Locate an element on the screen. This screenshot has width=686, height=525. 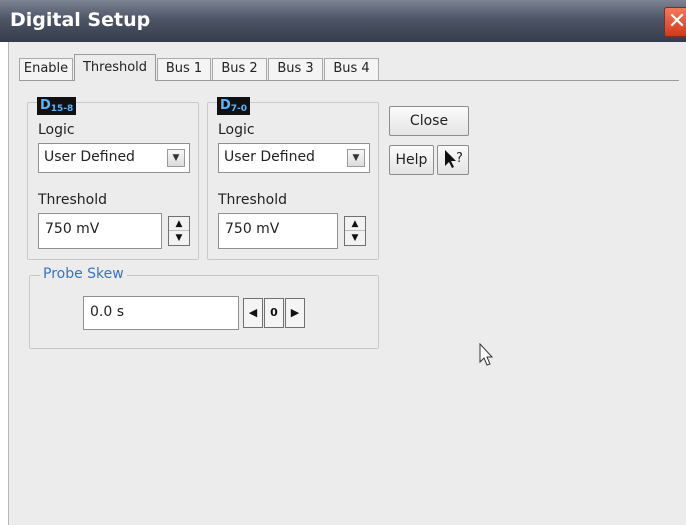
channel-badge-d7-0: D7-0 is located at coordinates (234, 106).